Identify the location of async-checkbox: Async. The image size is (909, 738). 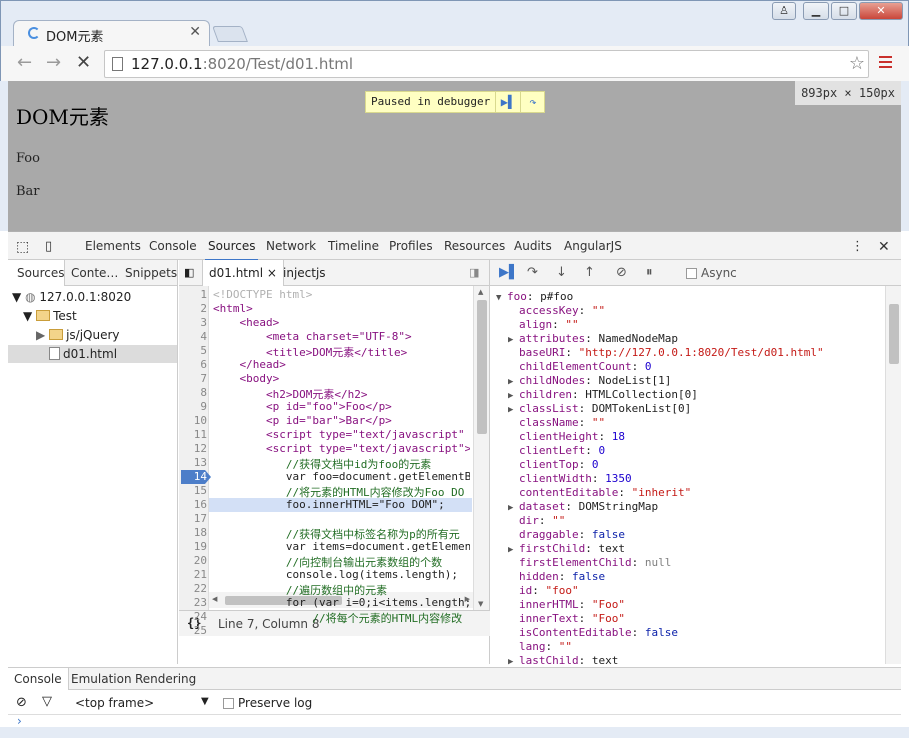
(711, 273).